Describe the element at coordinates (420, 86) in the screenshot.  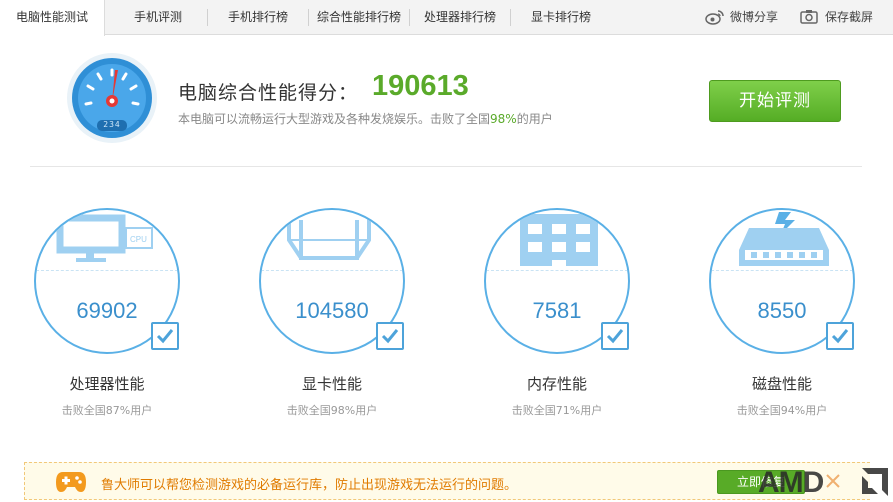
I see `overall-score-value: 190613` at that location.